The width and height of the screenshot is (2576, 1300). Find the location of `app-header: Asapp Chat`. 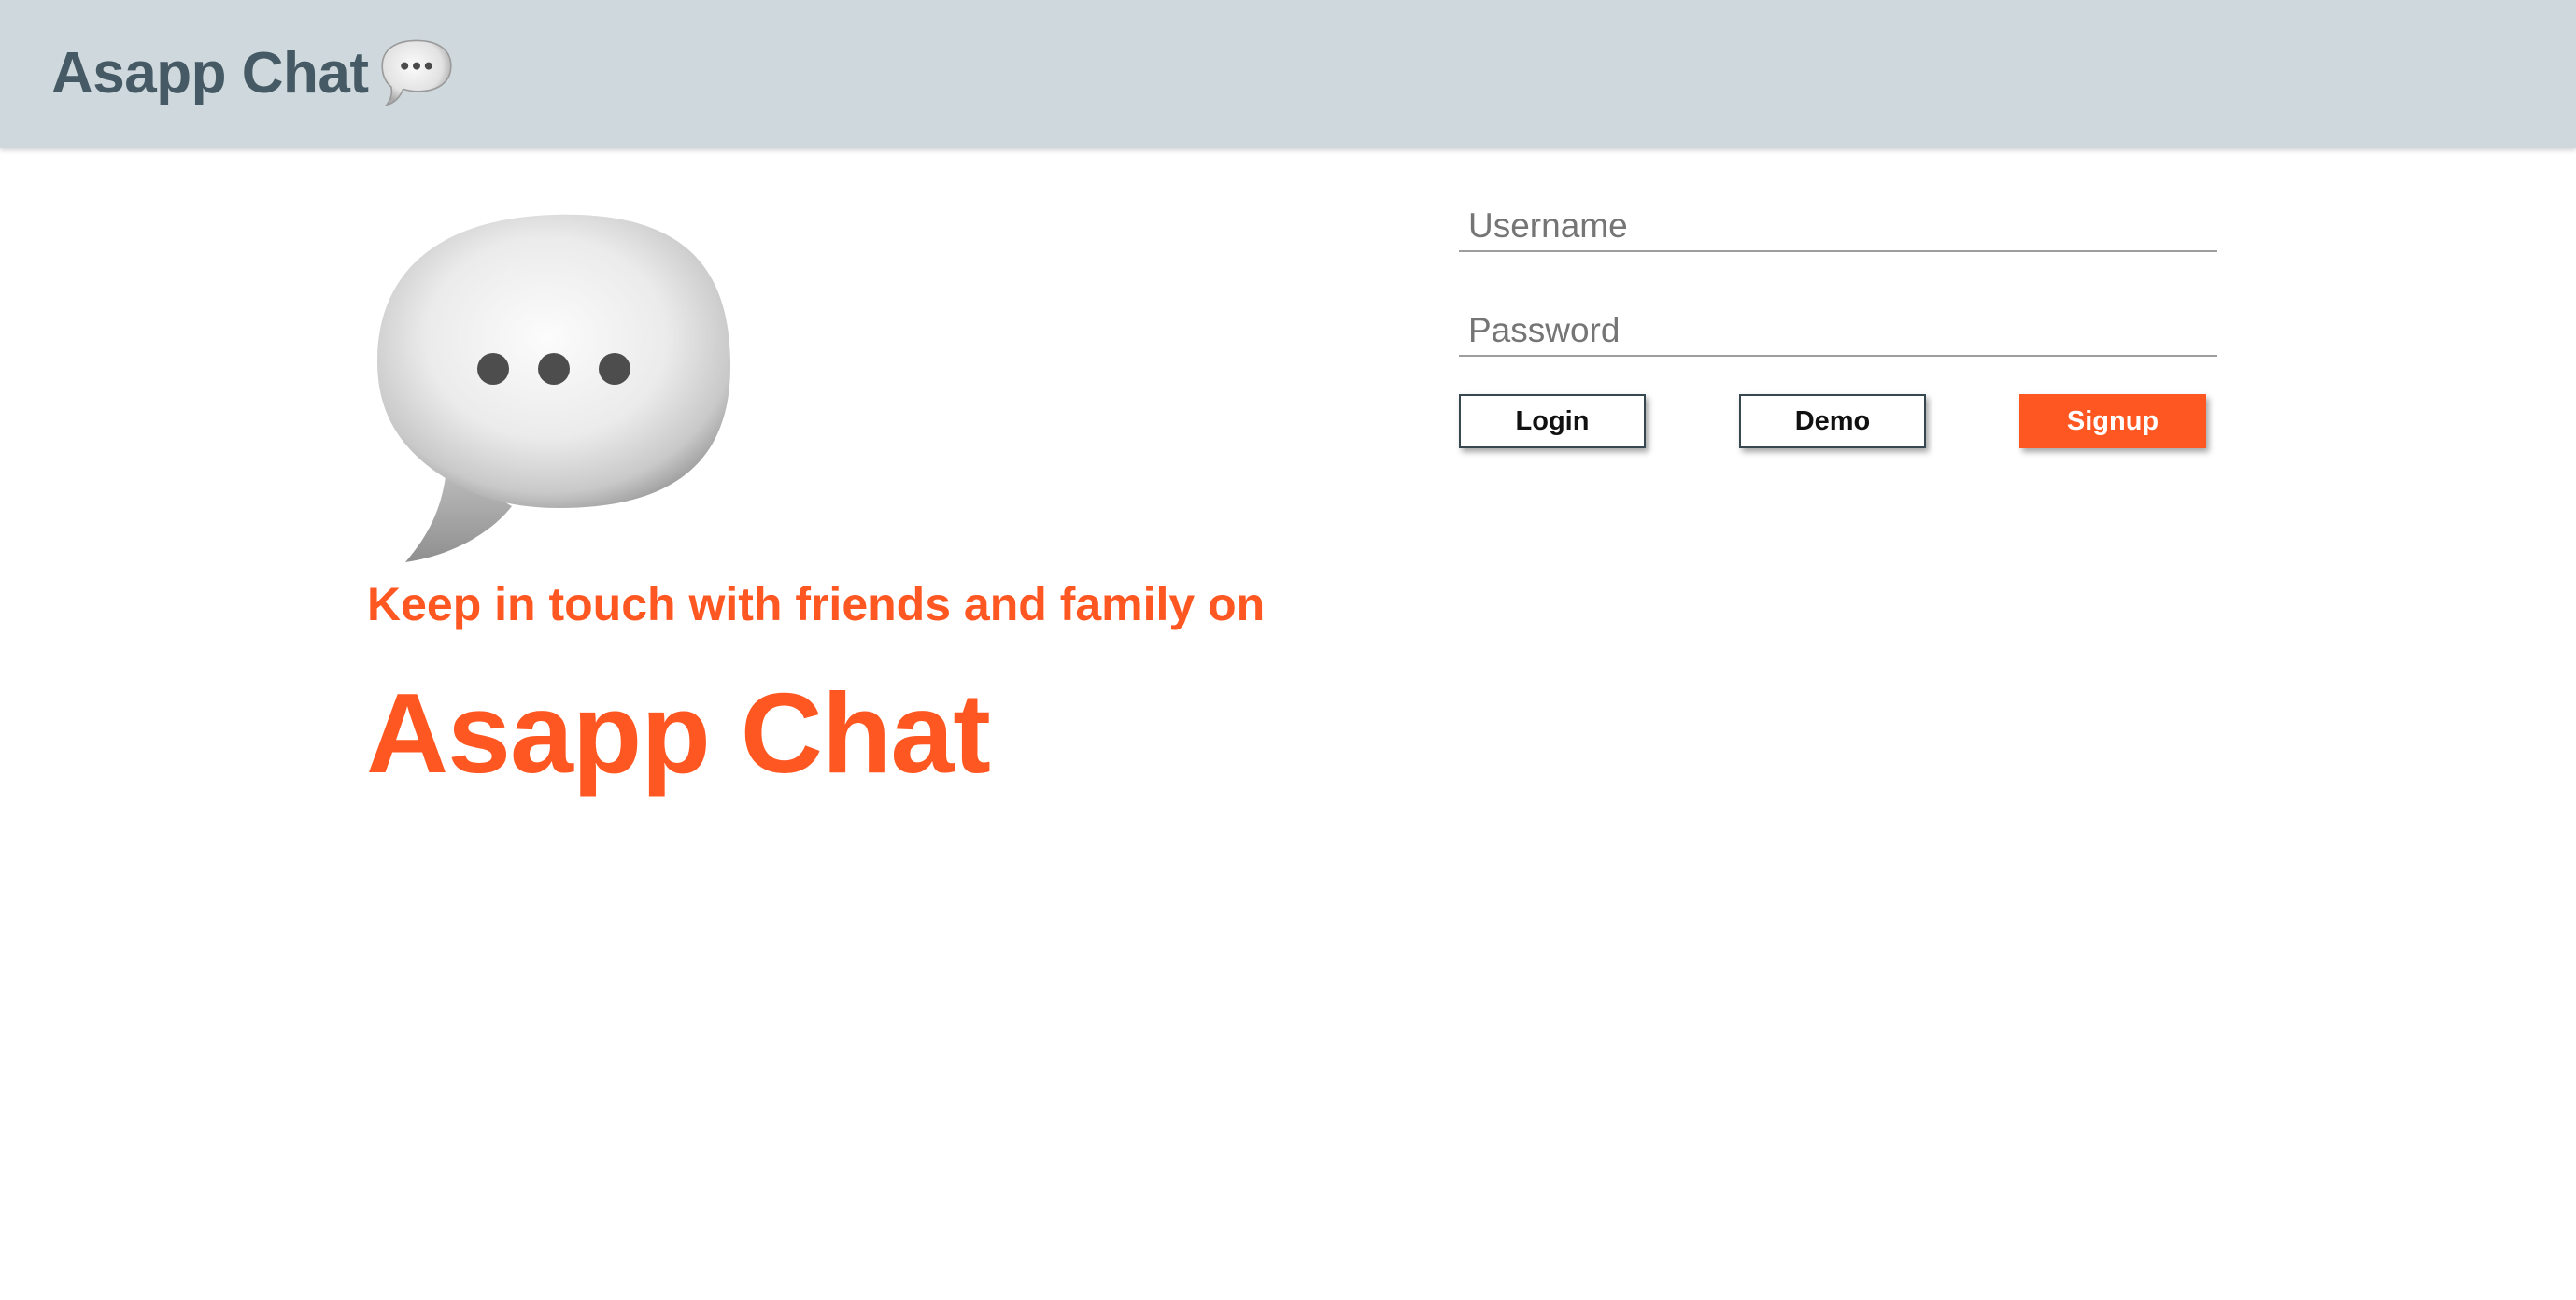

app-header: Asapp Chat is located at coordinates (1288, 74).